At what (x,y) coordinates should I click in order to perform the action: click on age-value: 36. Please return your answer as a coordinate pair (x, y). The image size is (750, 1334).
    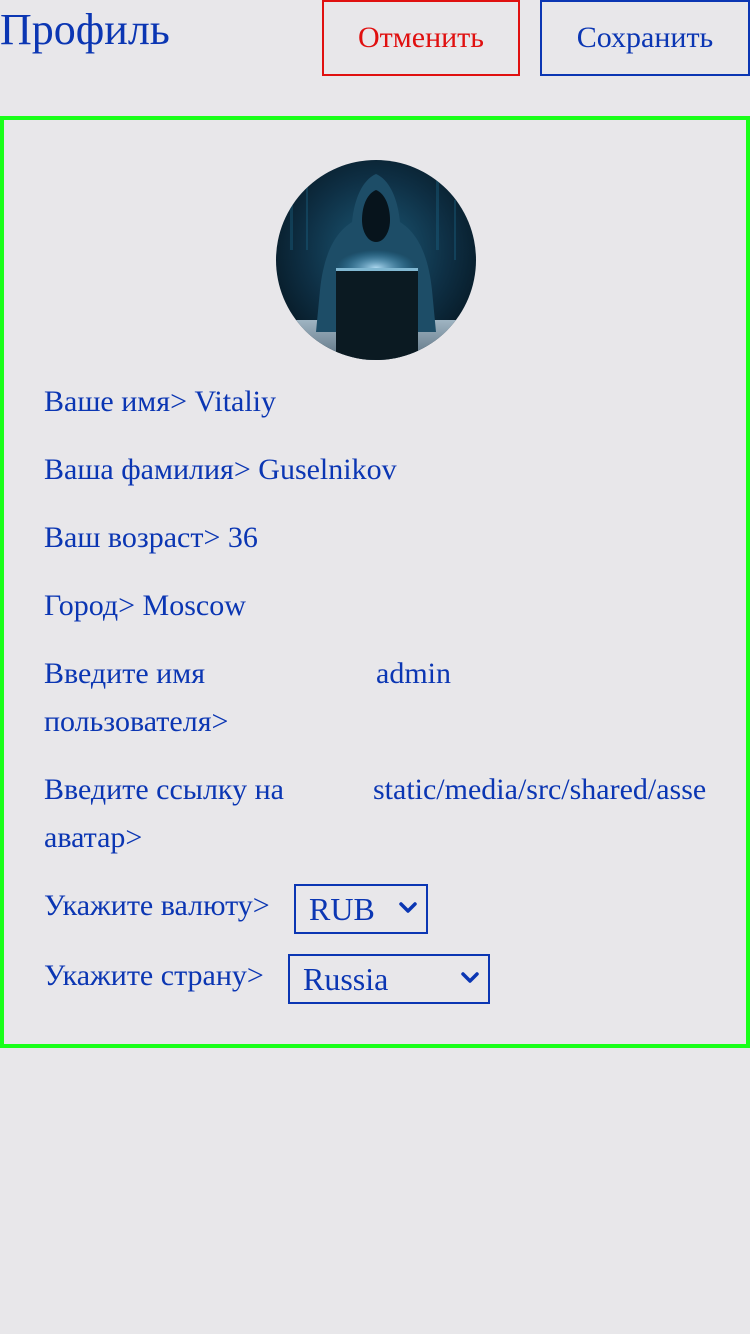
    Looking at the image, I should click on (242, 537).